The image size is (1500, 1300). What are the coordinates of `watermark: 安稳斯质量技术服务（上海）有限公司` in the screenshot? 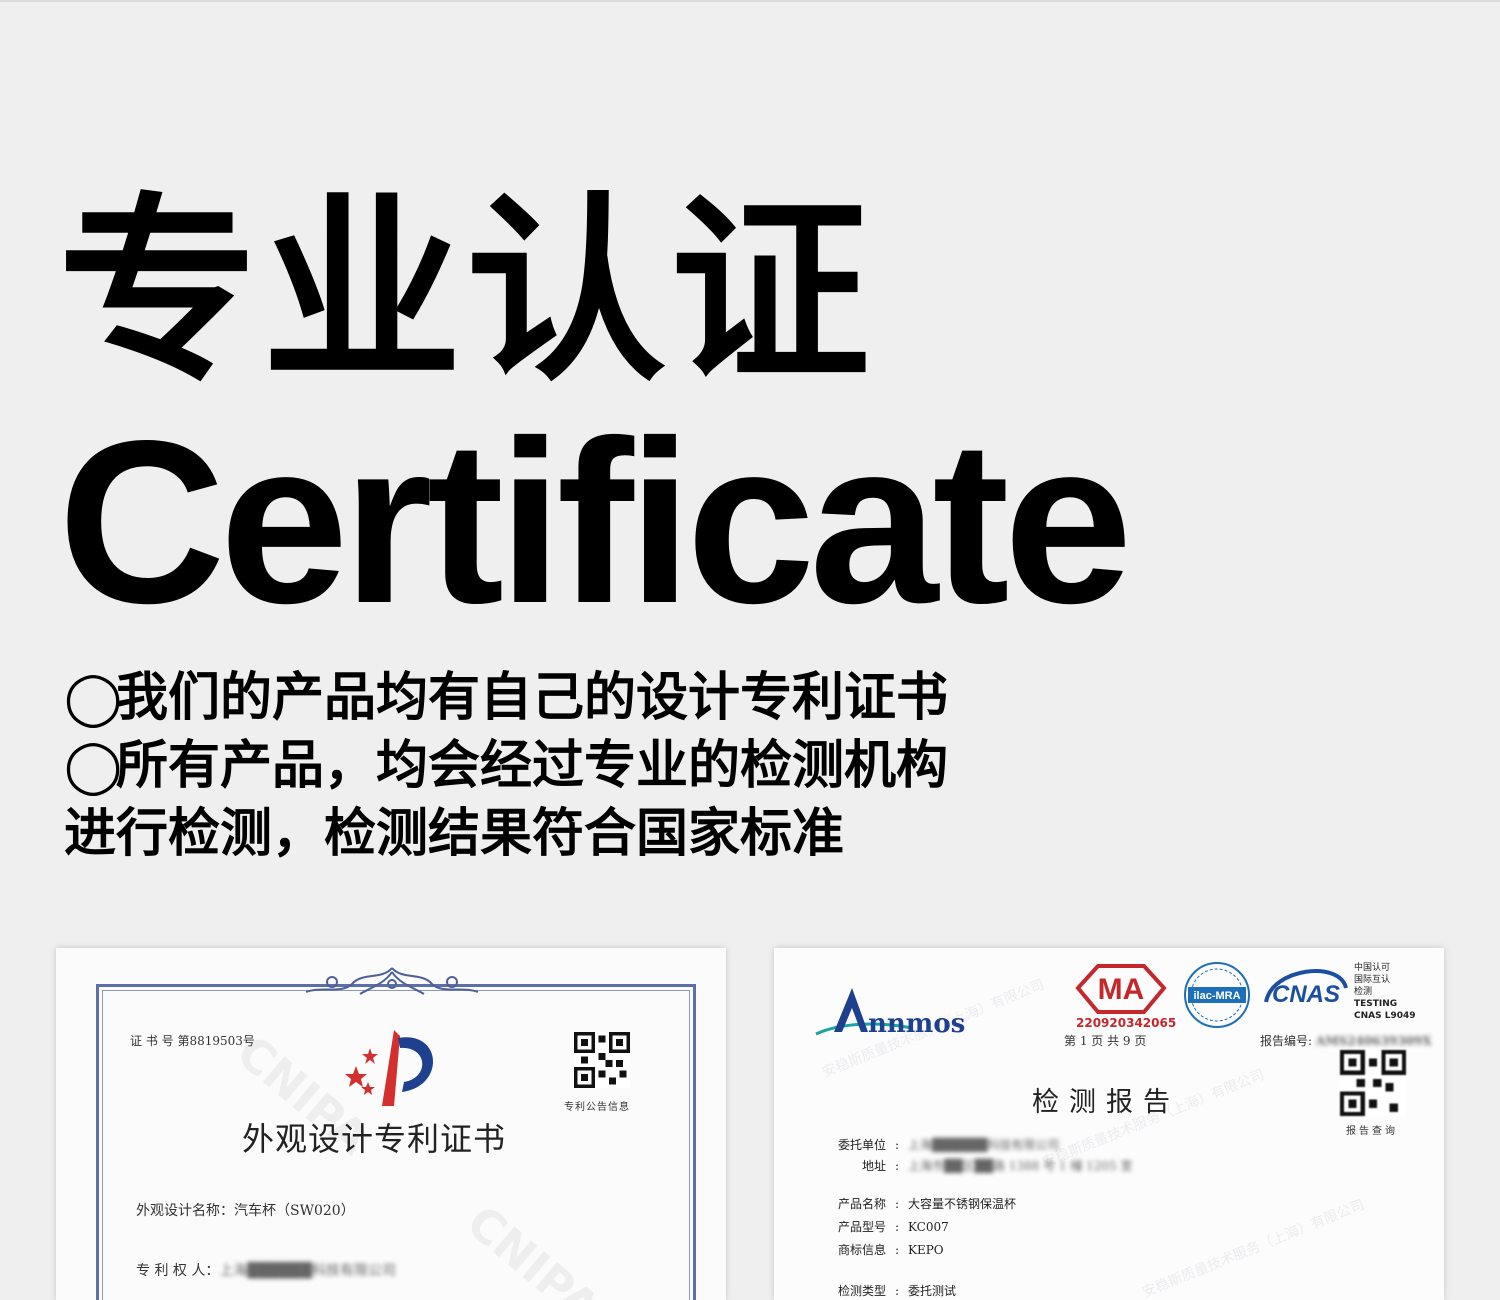 It's located at (1253, 1248).